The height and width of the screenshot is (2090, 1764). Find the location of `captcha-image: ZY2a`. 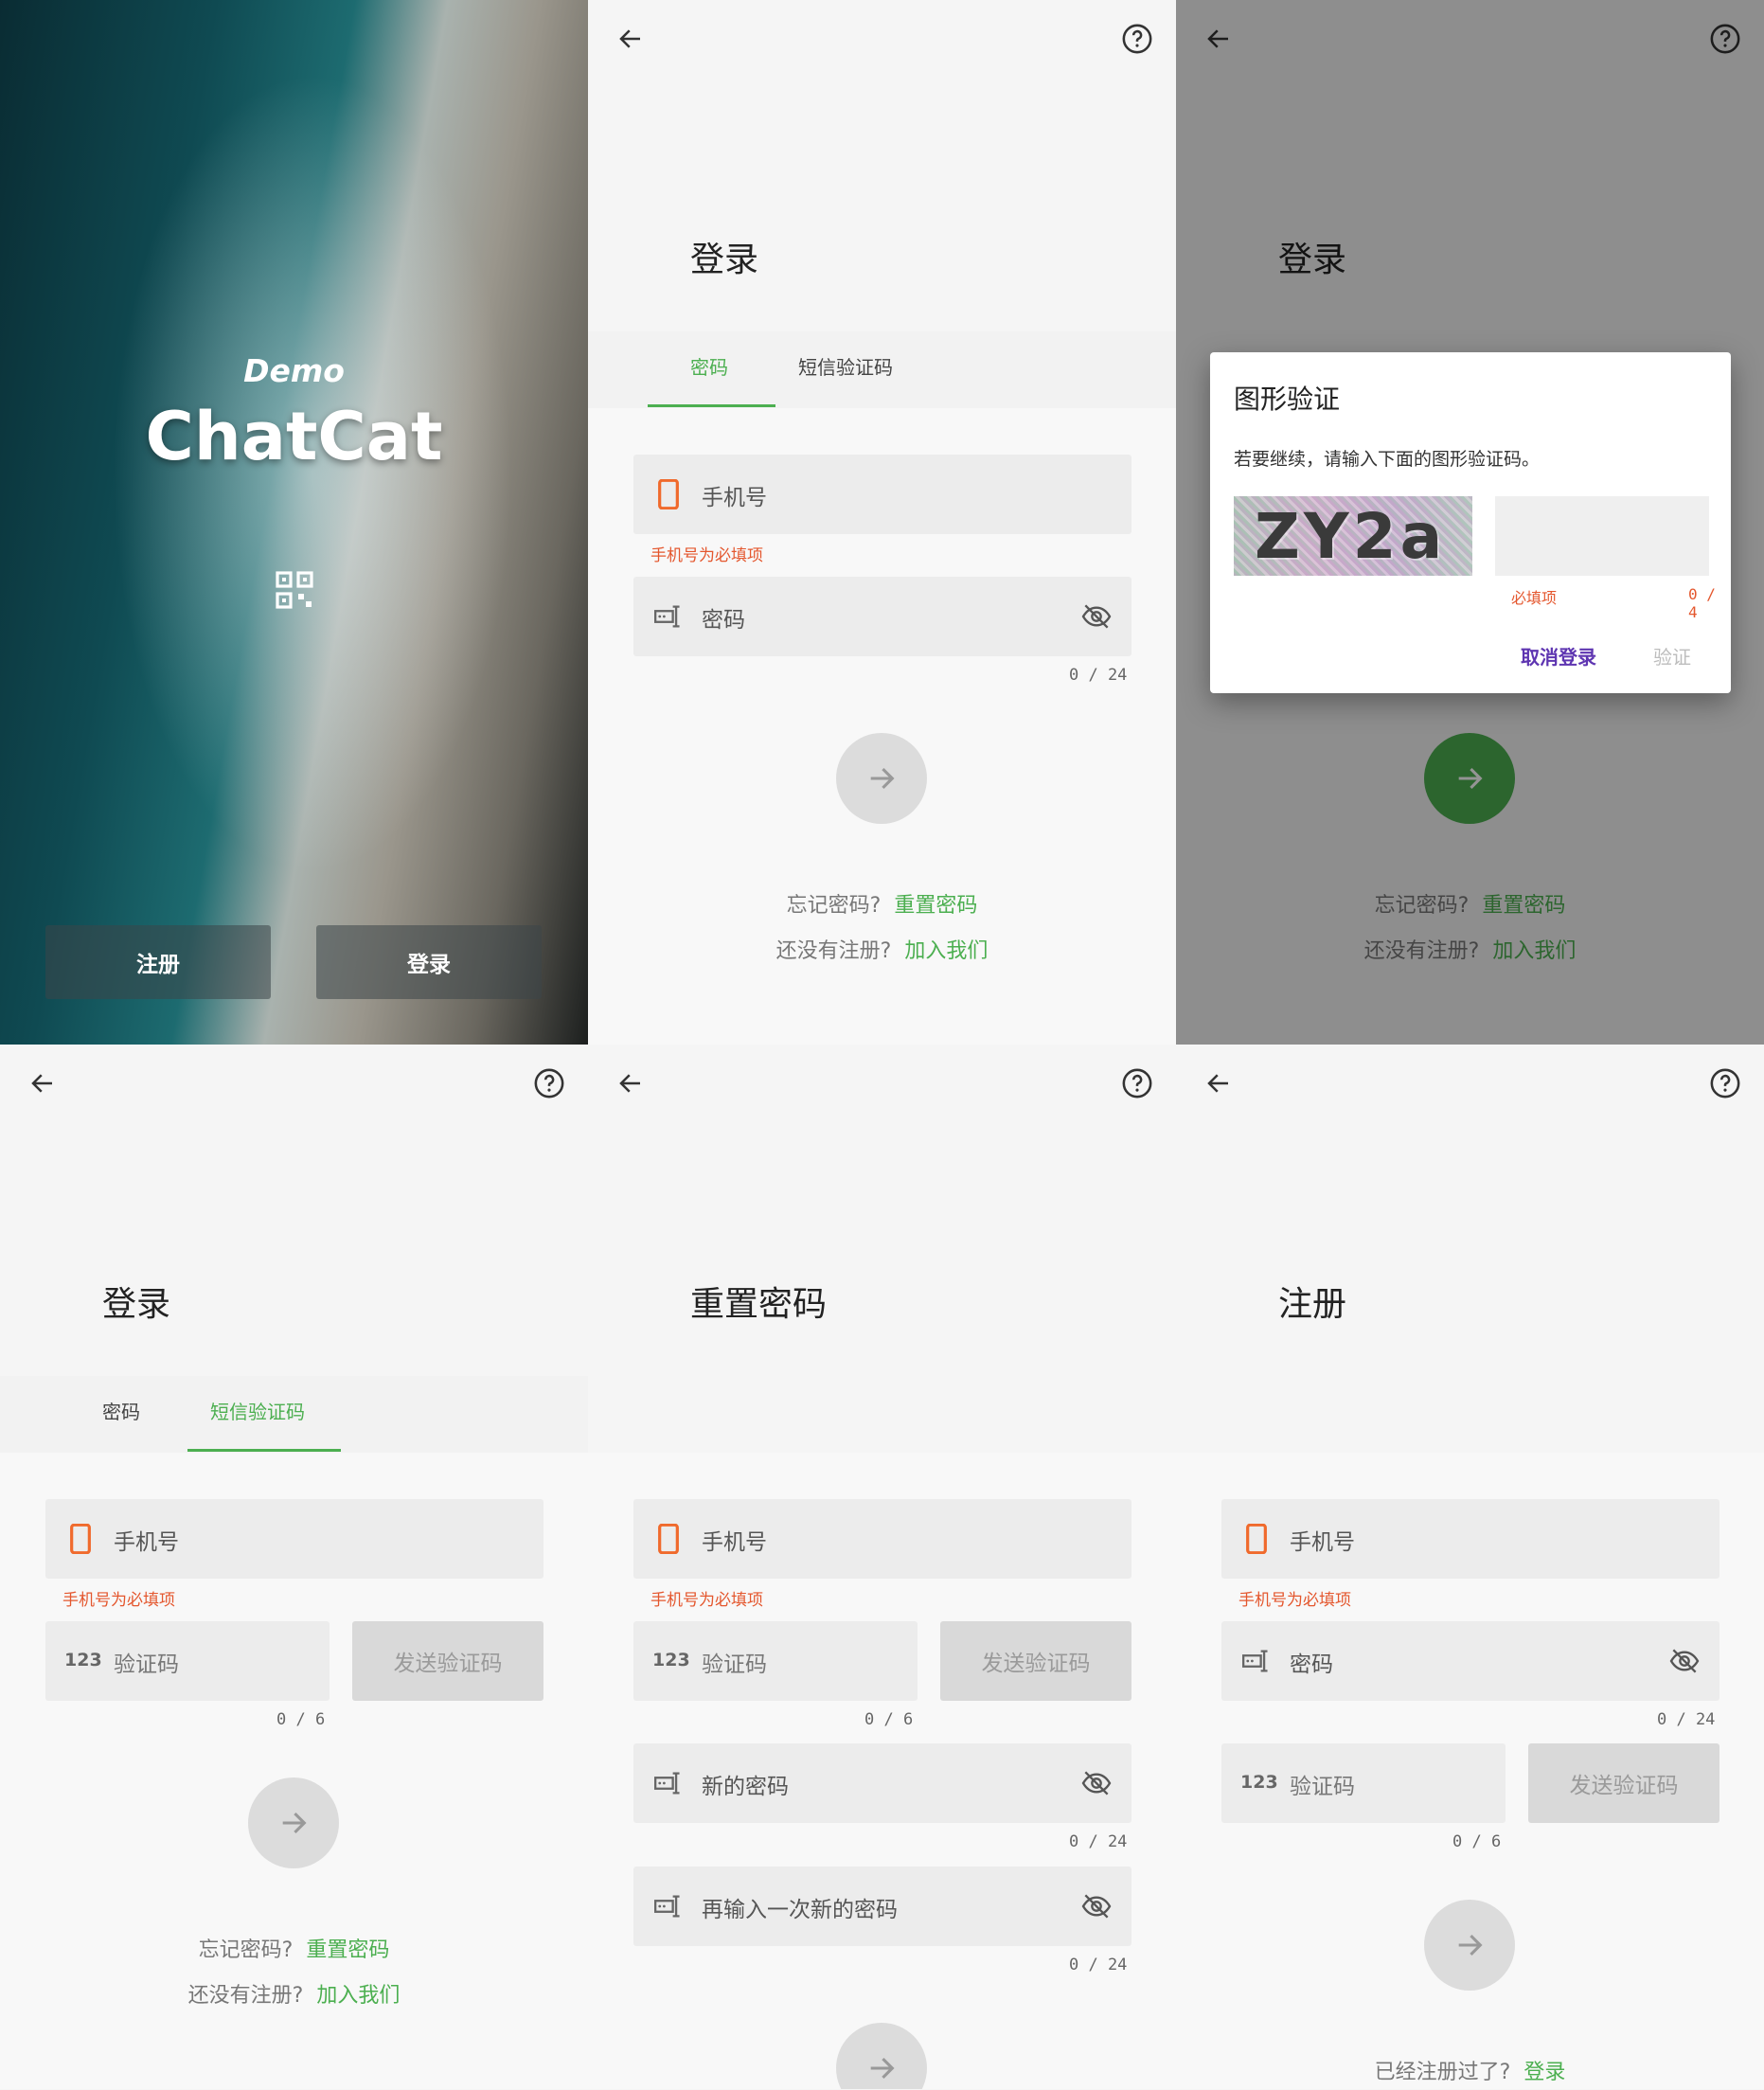

captcha-image: ZY2a is located at coordinates (1353, 536).